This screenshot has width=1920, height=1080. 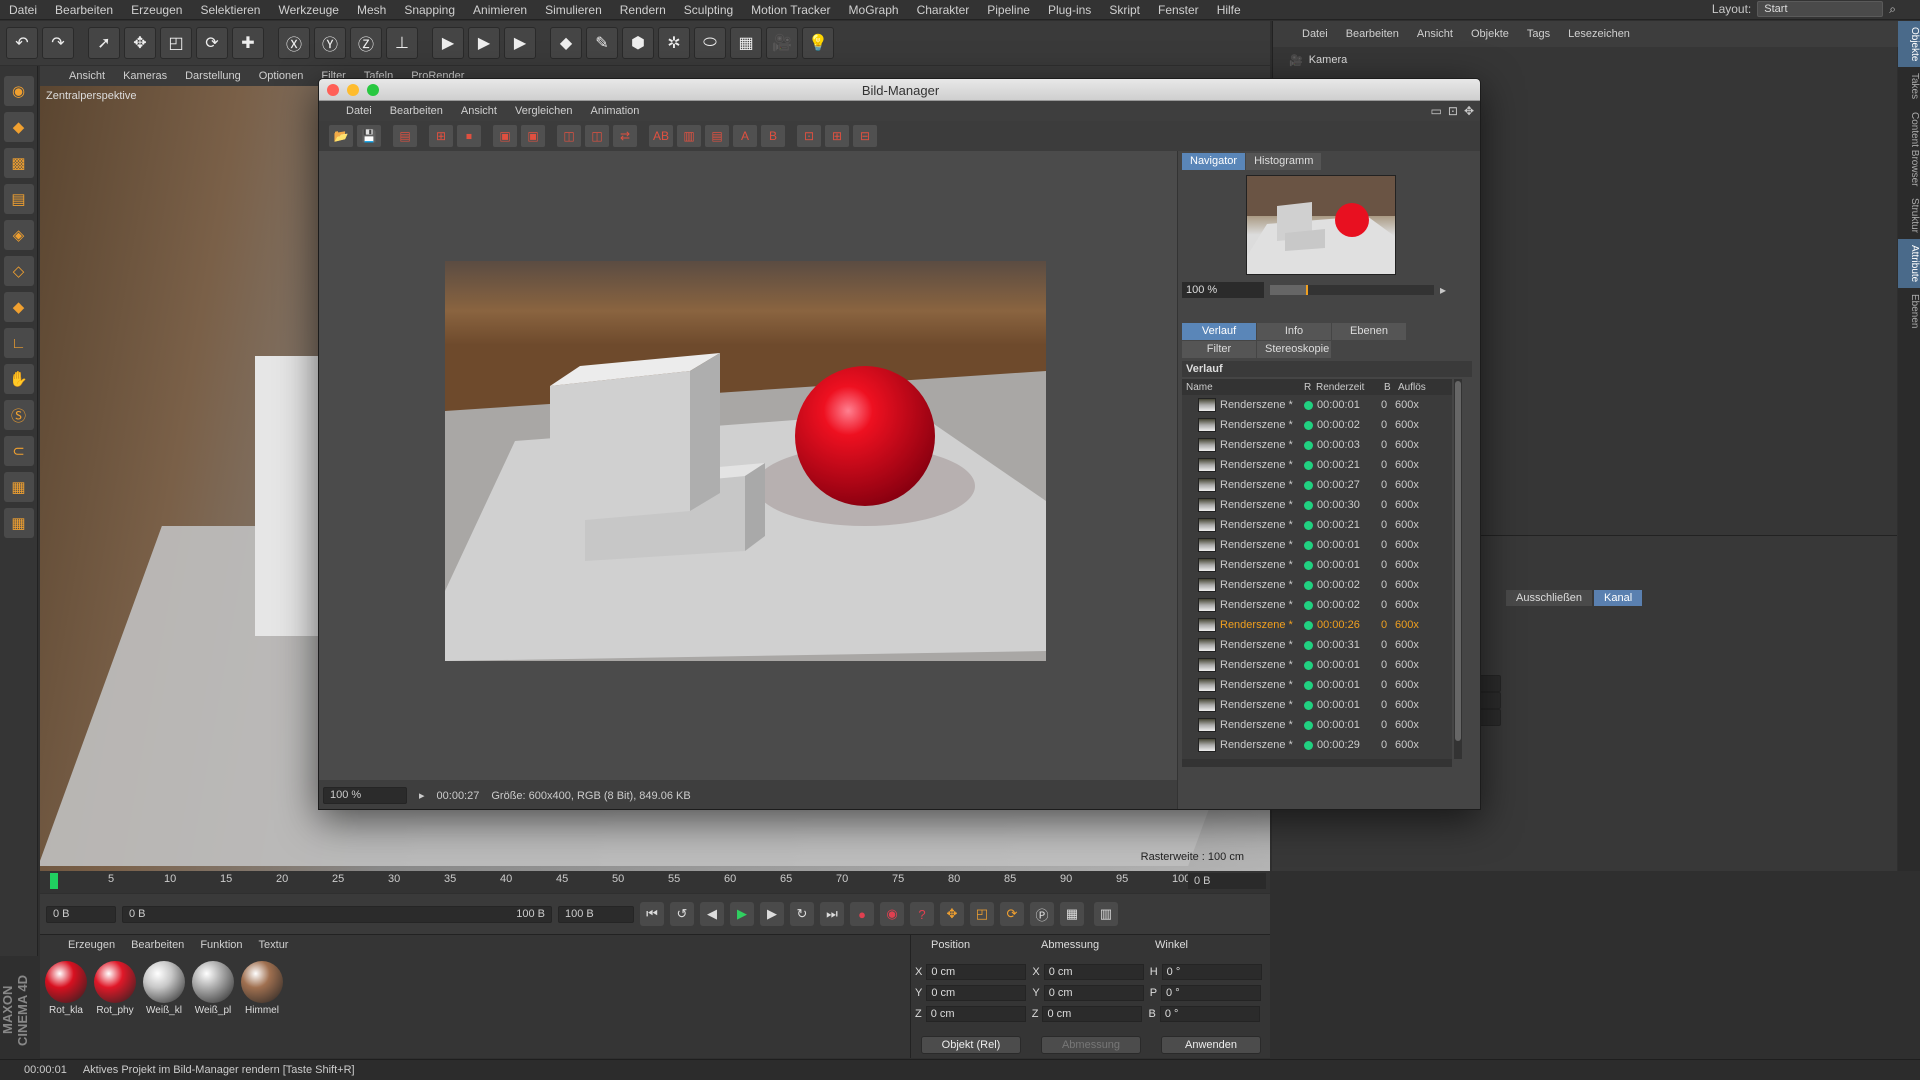 What do you see at coordinates (1820, 9) in the screenshot?
I see `layout-dropdown: Start` at bounding box center [1820, 9].